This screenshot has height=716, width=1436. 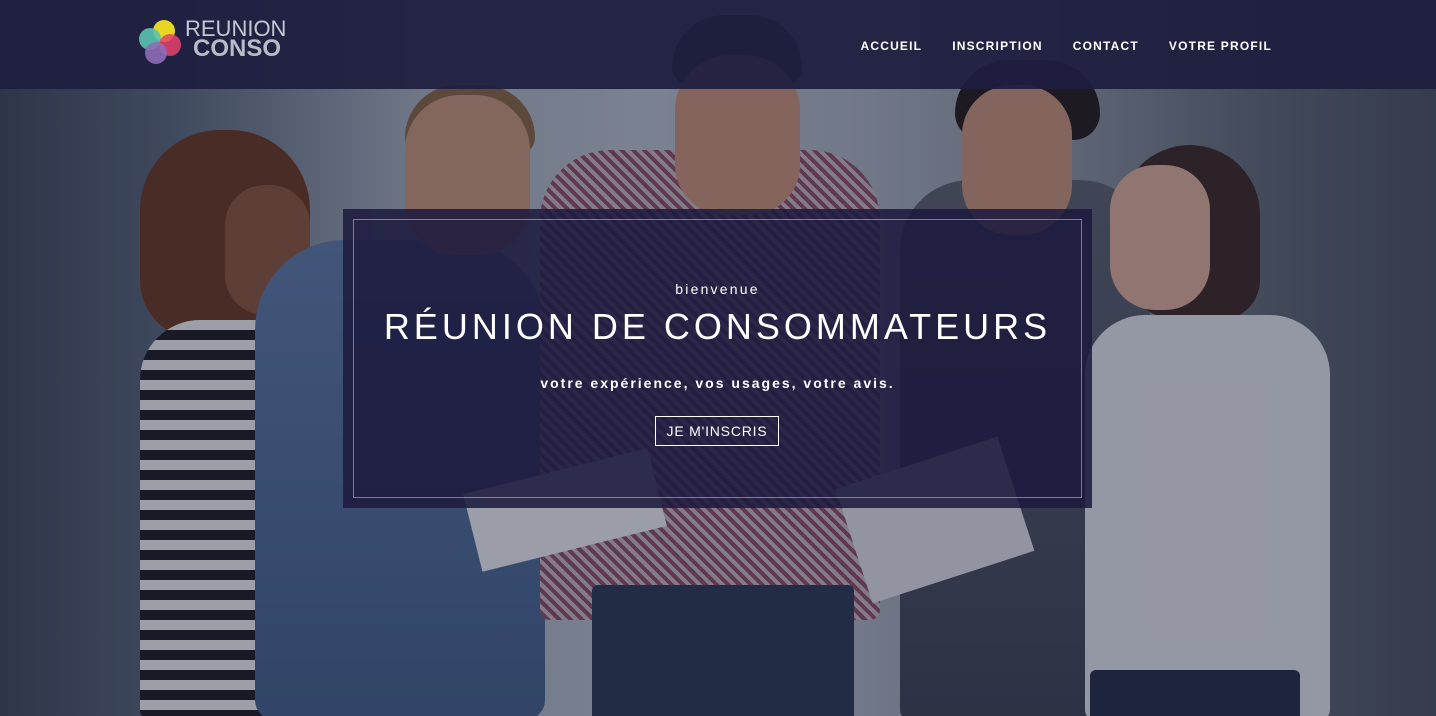 What do you see at coordinates (717, 326) in the screenshot?
I see `hero-title: RÉUNION DE CONSOMMATEURS` at bounding box center [717, 326].